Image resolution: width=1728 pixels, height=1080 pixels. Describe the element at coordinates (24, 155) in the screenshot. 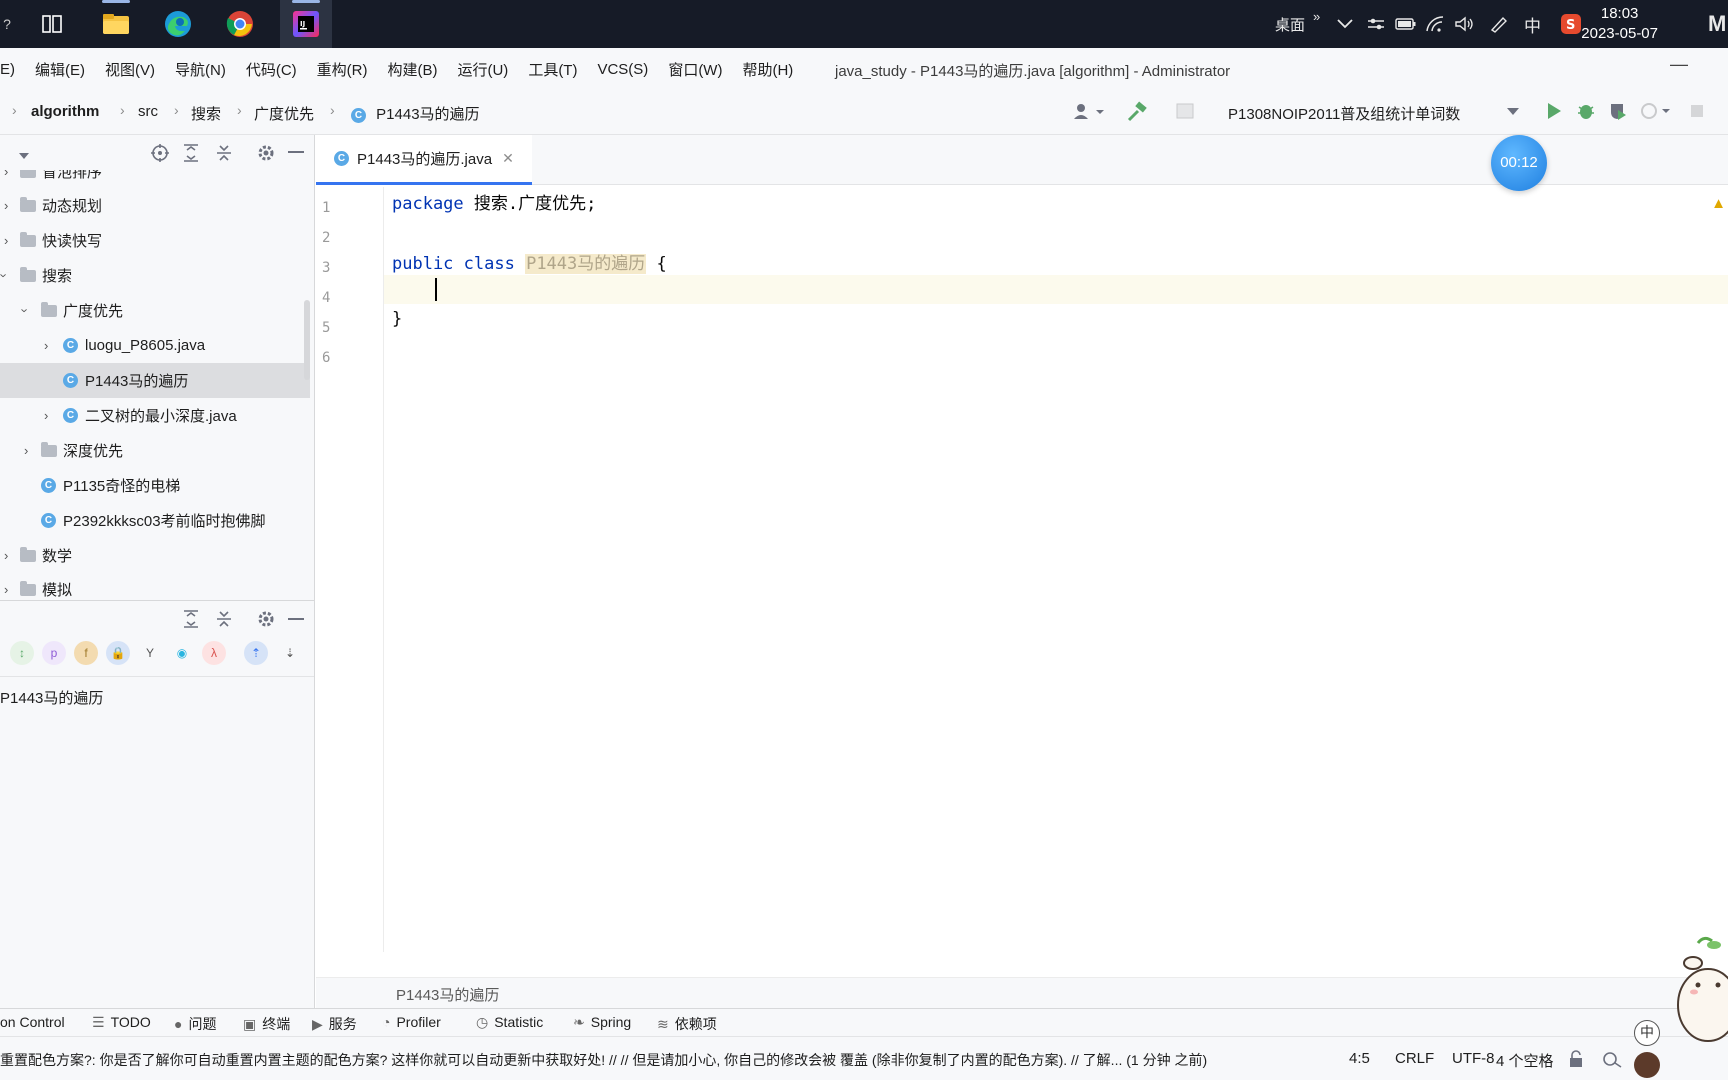

I see `view-dropdown-icon` at that location.